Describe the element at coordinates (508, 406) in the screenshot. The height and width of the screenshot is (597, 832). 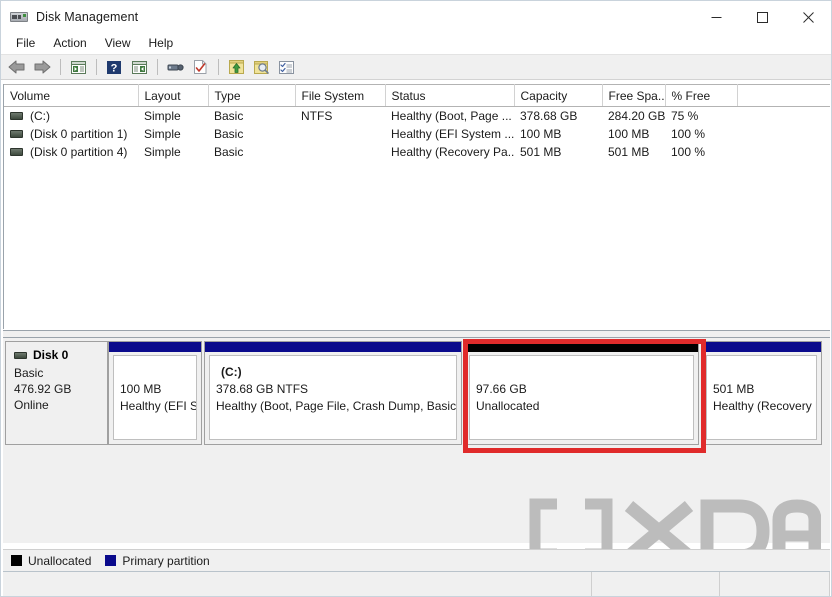
I see `partition-unallocated-status: Unallocated` at that location.